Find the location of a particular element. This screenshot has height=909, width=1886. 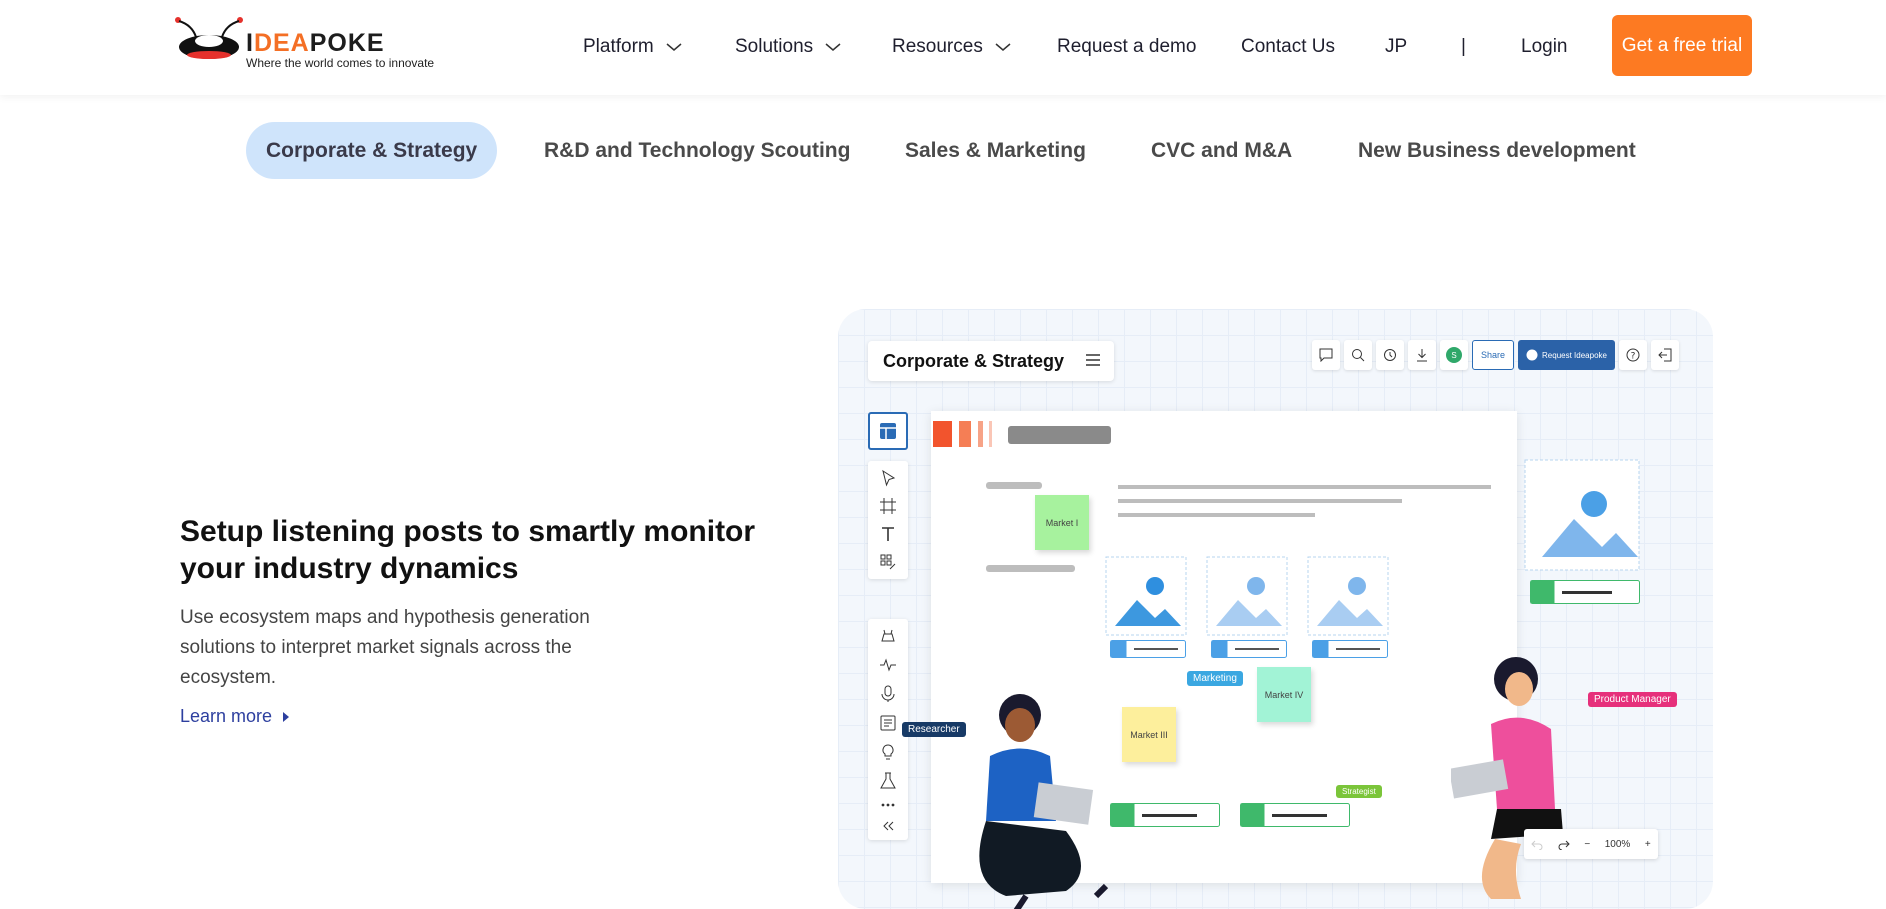

frame-icon is located at coordinates (888, 506).